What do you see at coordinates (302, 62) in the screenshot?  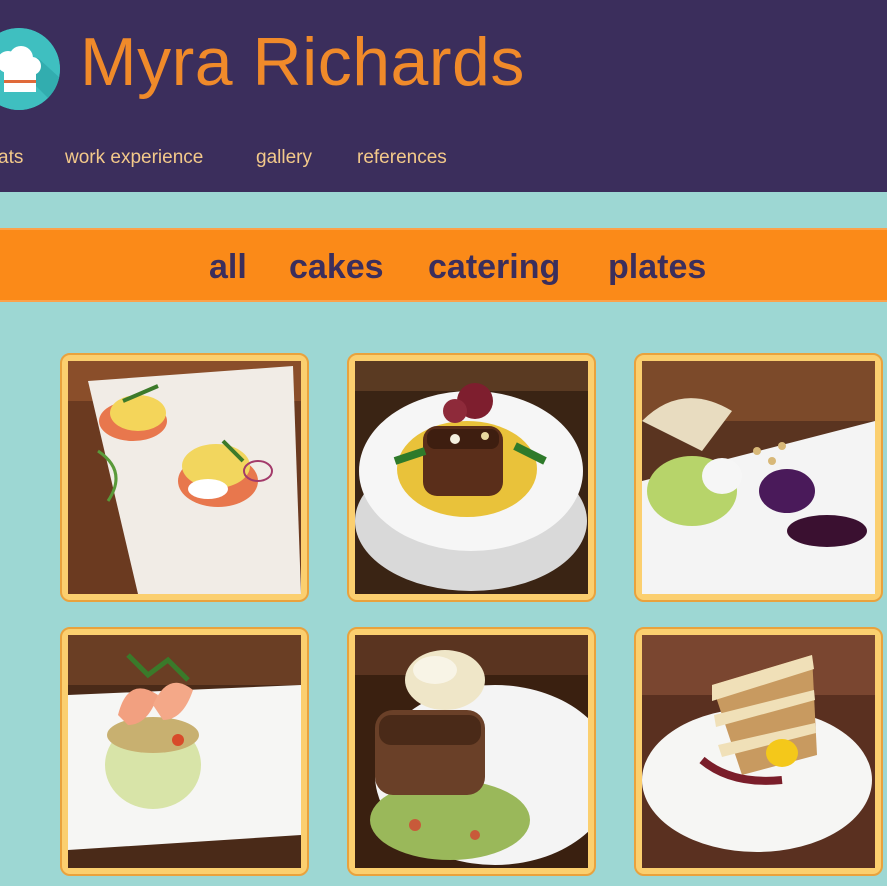 I see `site-title: Myra Richards` at bounding box center [302, 62].